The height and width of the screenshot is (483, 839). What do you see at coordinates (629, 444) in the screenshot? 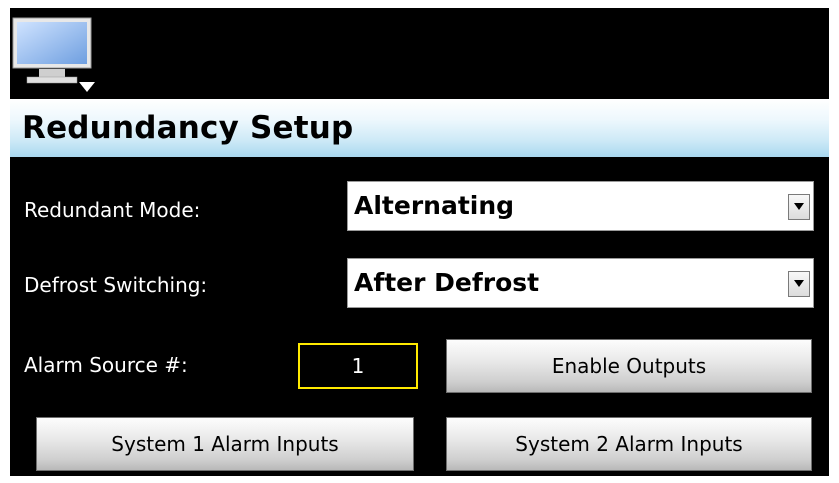
I see `system2-alarm-inputs-button: System 2 Alarm Inputs` at bounding box center [629, 444].